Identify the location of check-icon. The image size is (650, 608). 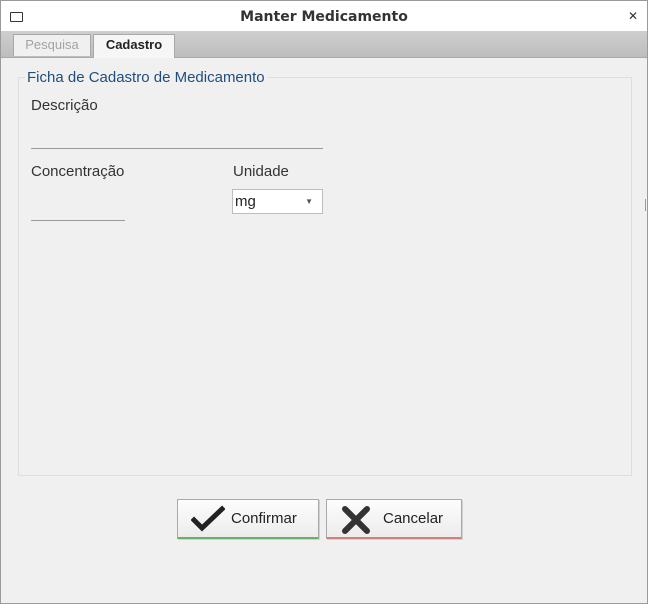
(208, 521).